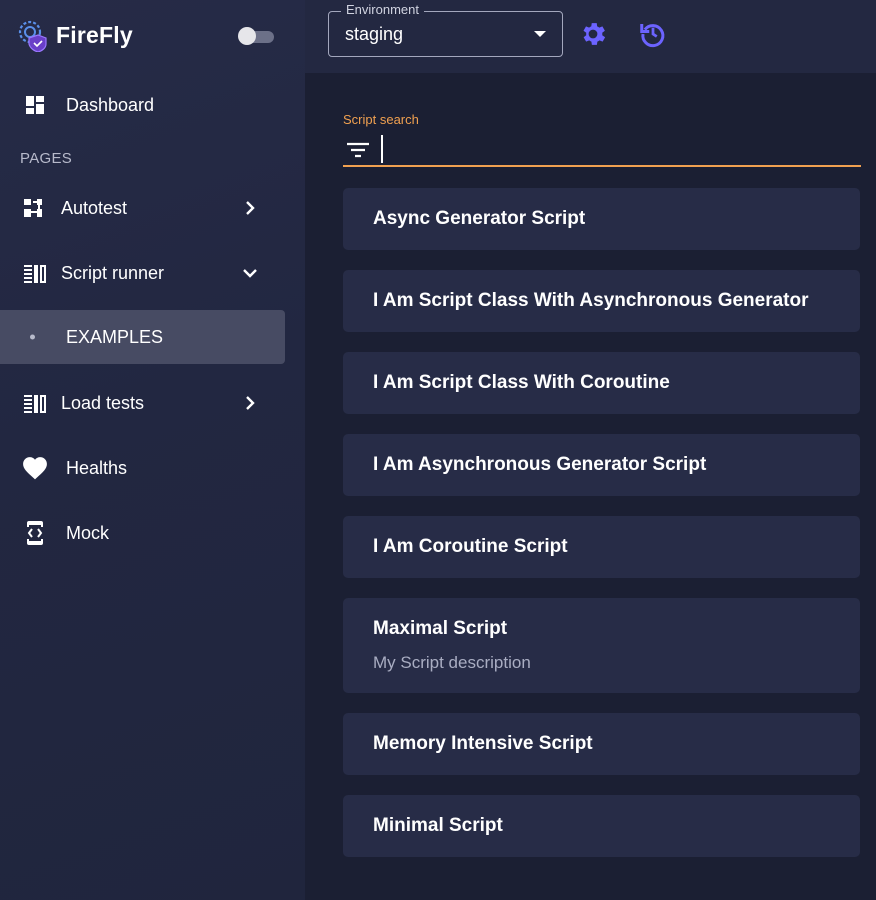 The image size is (876, 900). Describe the element at coordinates (521, 382) in the screenshot. I see `script-title: I Am Script Class With Coroutine` at that location.